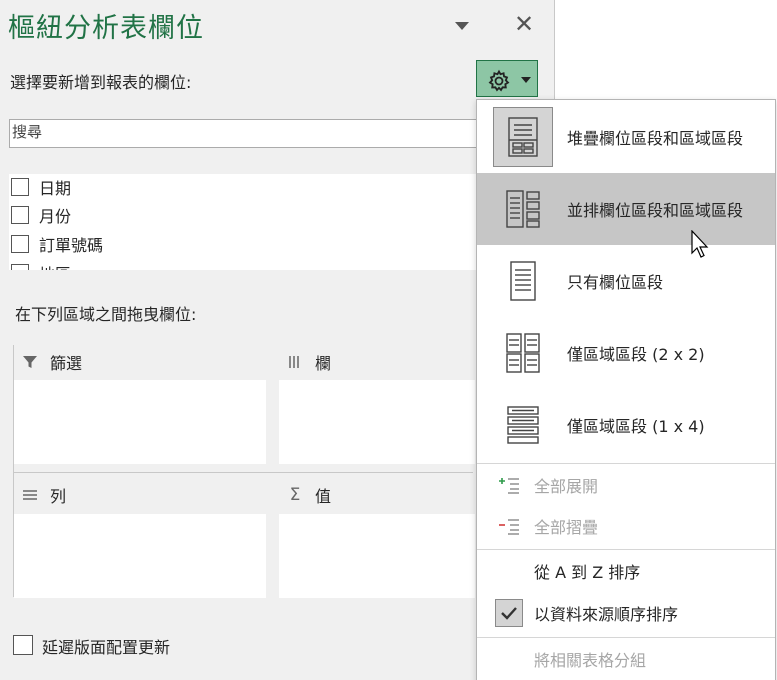  I want to click on menu-item-stacked-layout: 堆疊欄位區段和區域區段, so click(626, 137).